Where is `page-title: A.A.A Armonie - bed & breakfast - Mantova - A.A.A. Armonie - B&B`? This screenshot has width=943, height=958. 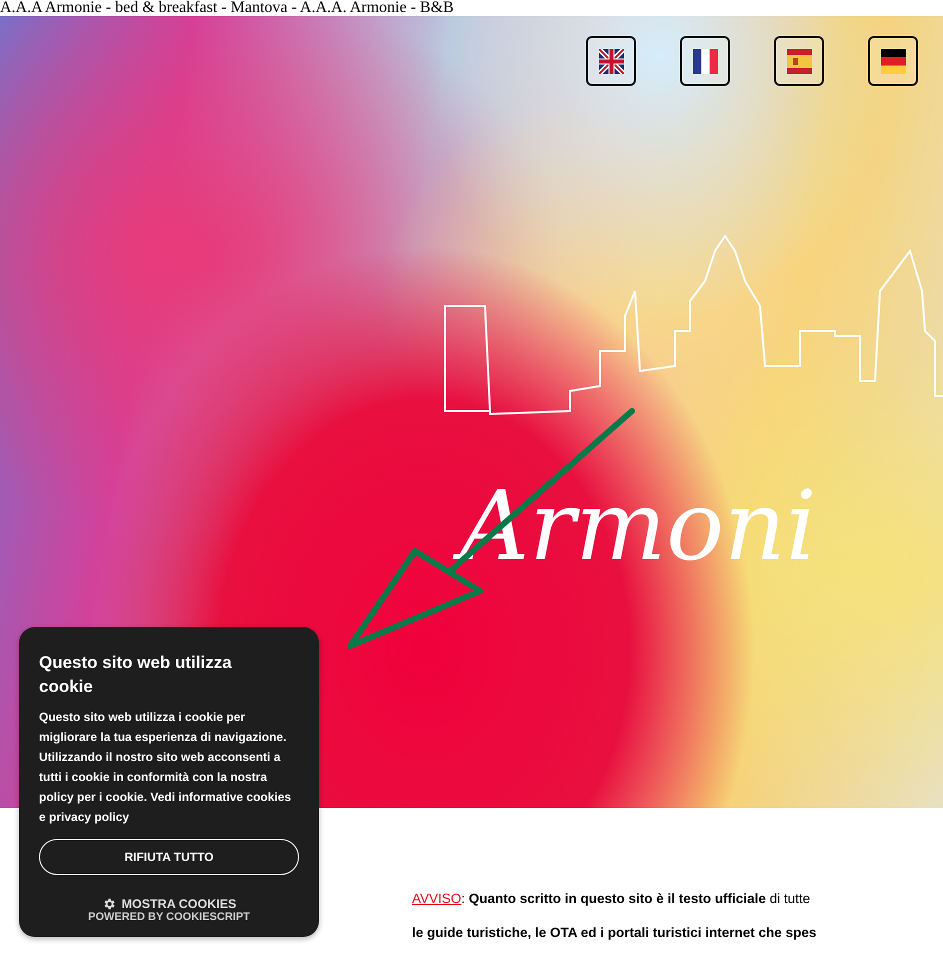
page-title: A.A.A Armonie - bed & breakfast - Mantova - A.A.A. Armonie - B&B is located at coordinates (227, 8).